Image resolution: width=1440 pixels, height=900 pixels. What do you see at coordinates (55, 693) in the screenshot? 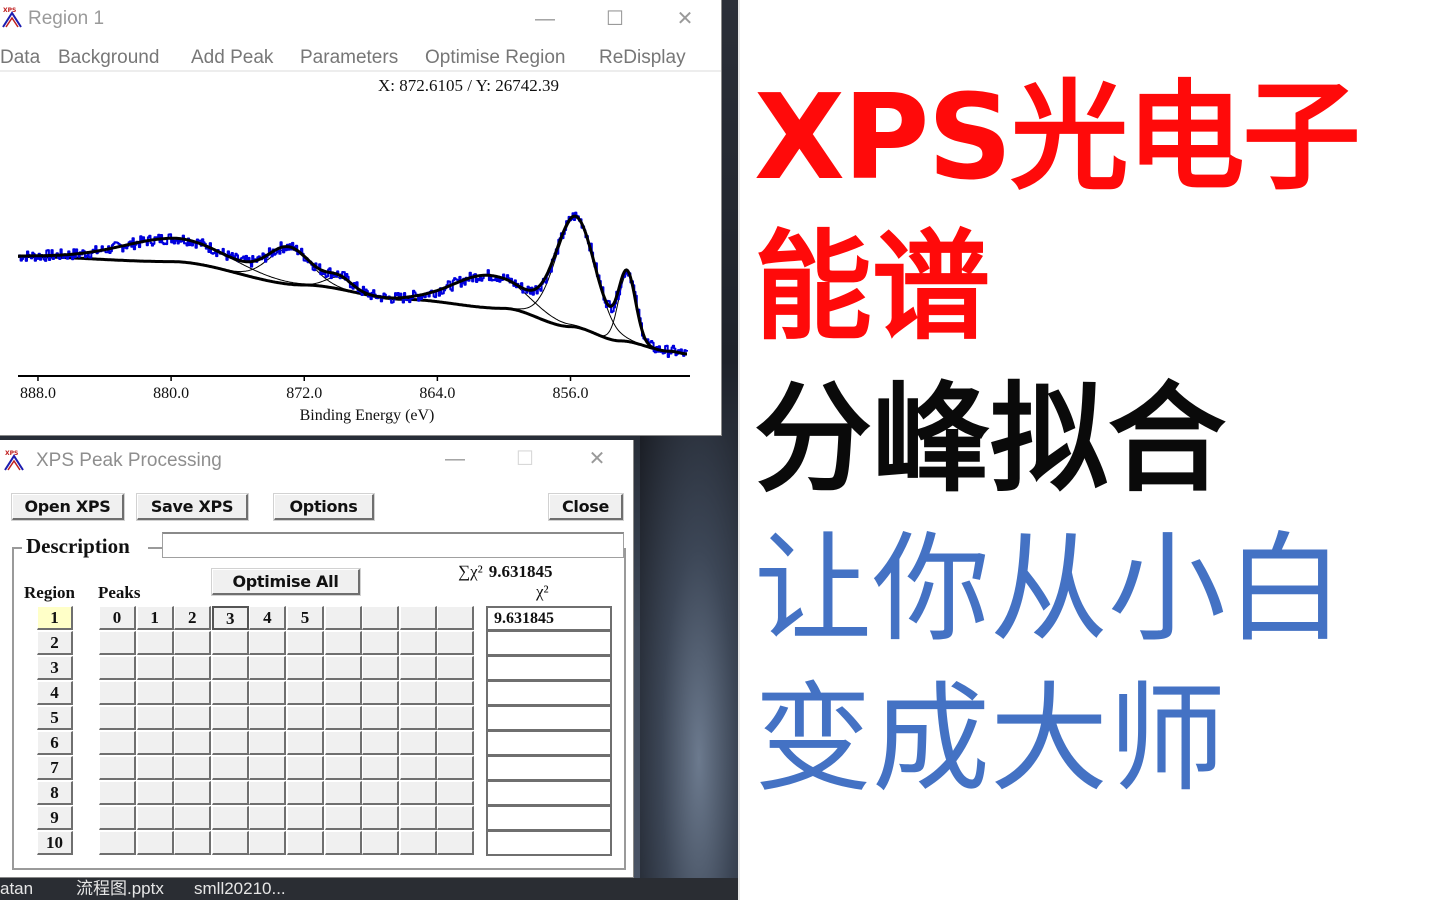
I see `region-button-4: 4` at bounding box center [55, 693].